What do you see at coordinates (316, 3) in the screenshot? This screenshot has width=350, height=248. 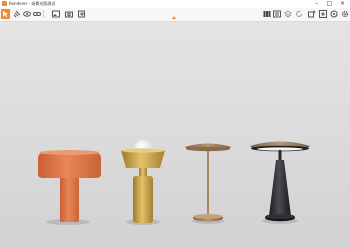 I see `minimize-icon: –` at bounding box center [316, 3].